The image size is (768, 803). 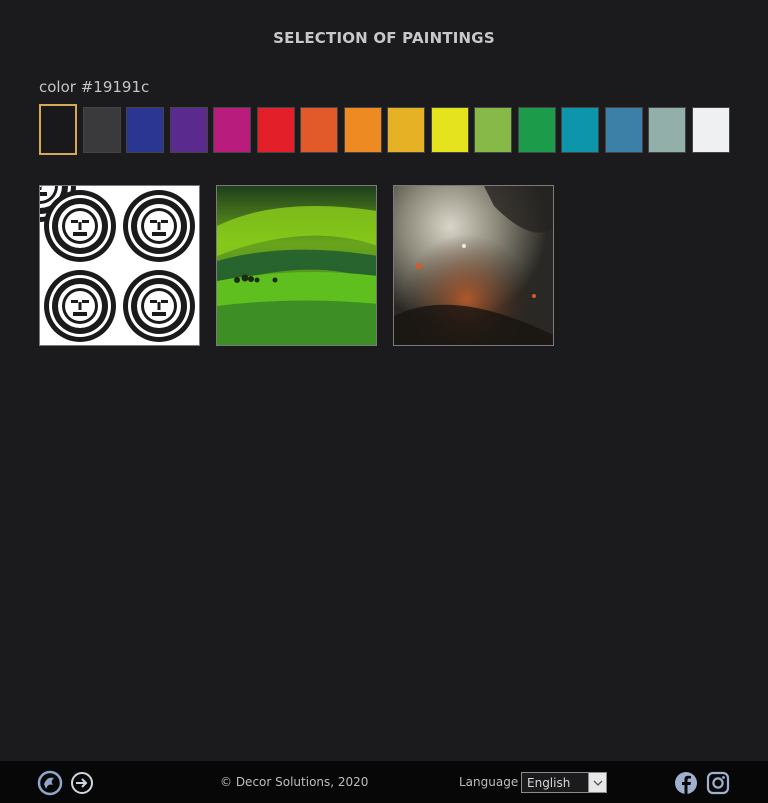 I want to click on logo-icon, so click(x=50, y=783).